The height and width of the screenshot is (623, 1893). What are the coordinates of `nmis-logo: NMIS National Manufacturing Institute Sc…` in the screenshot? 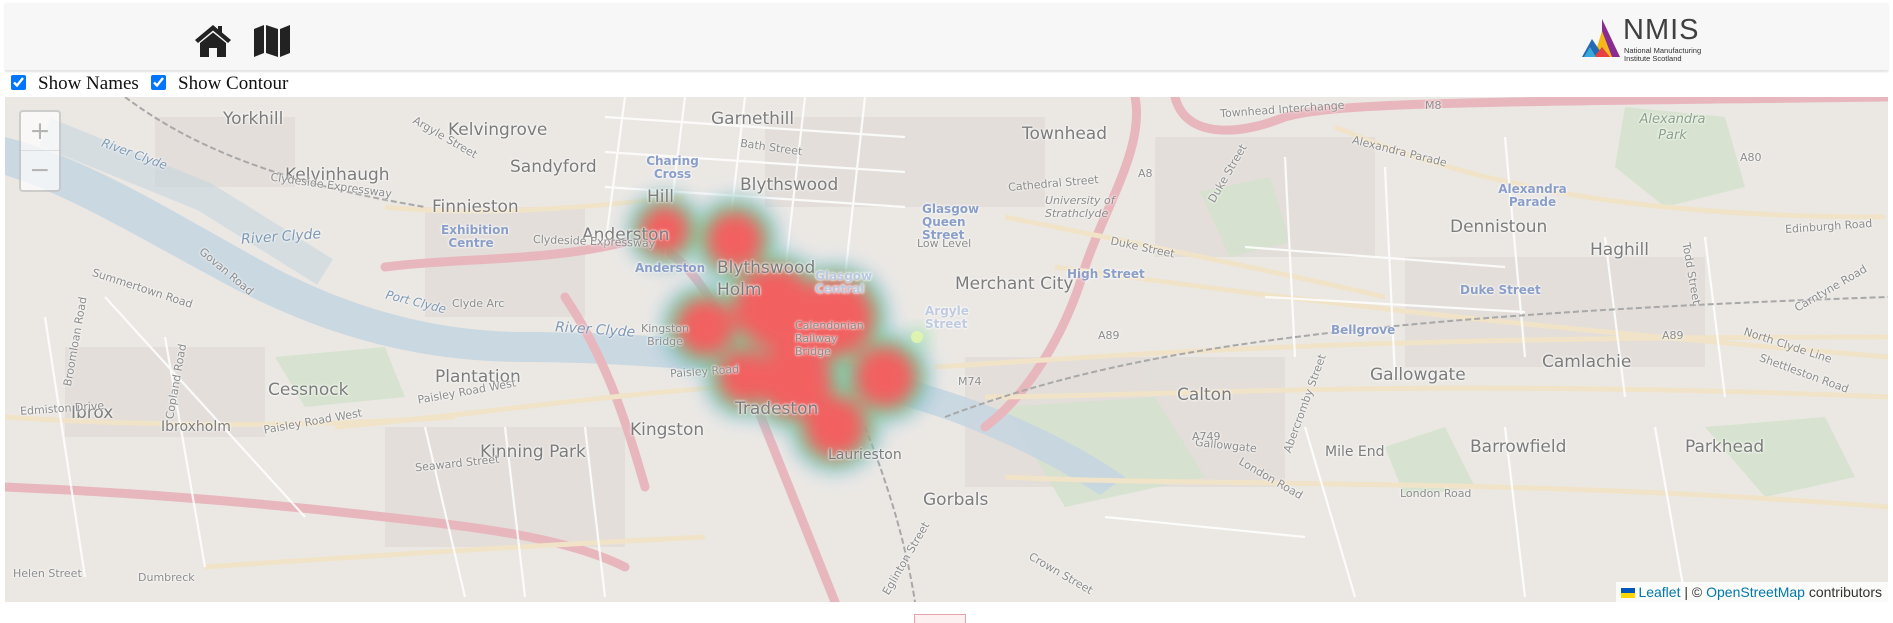 It's located at (1645, 39).